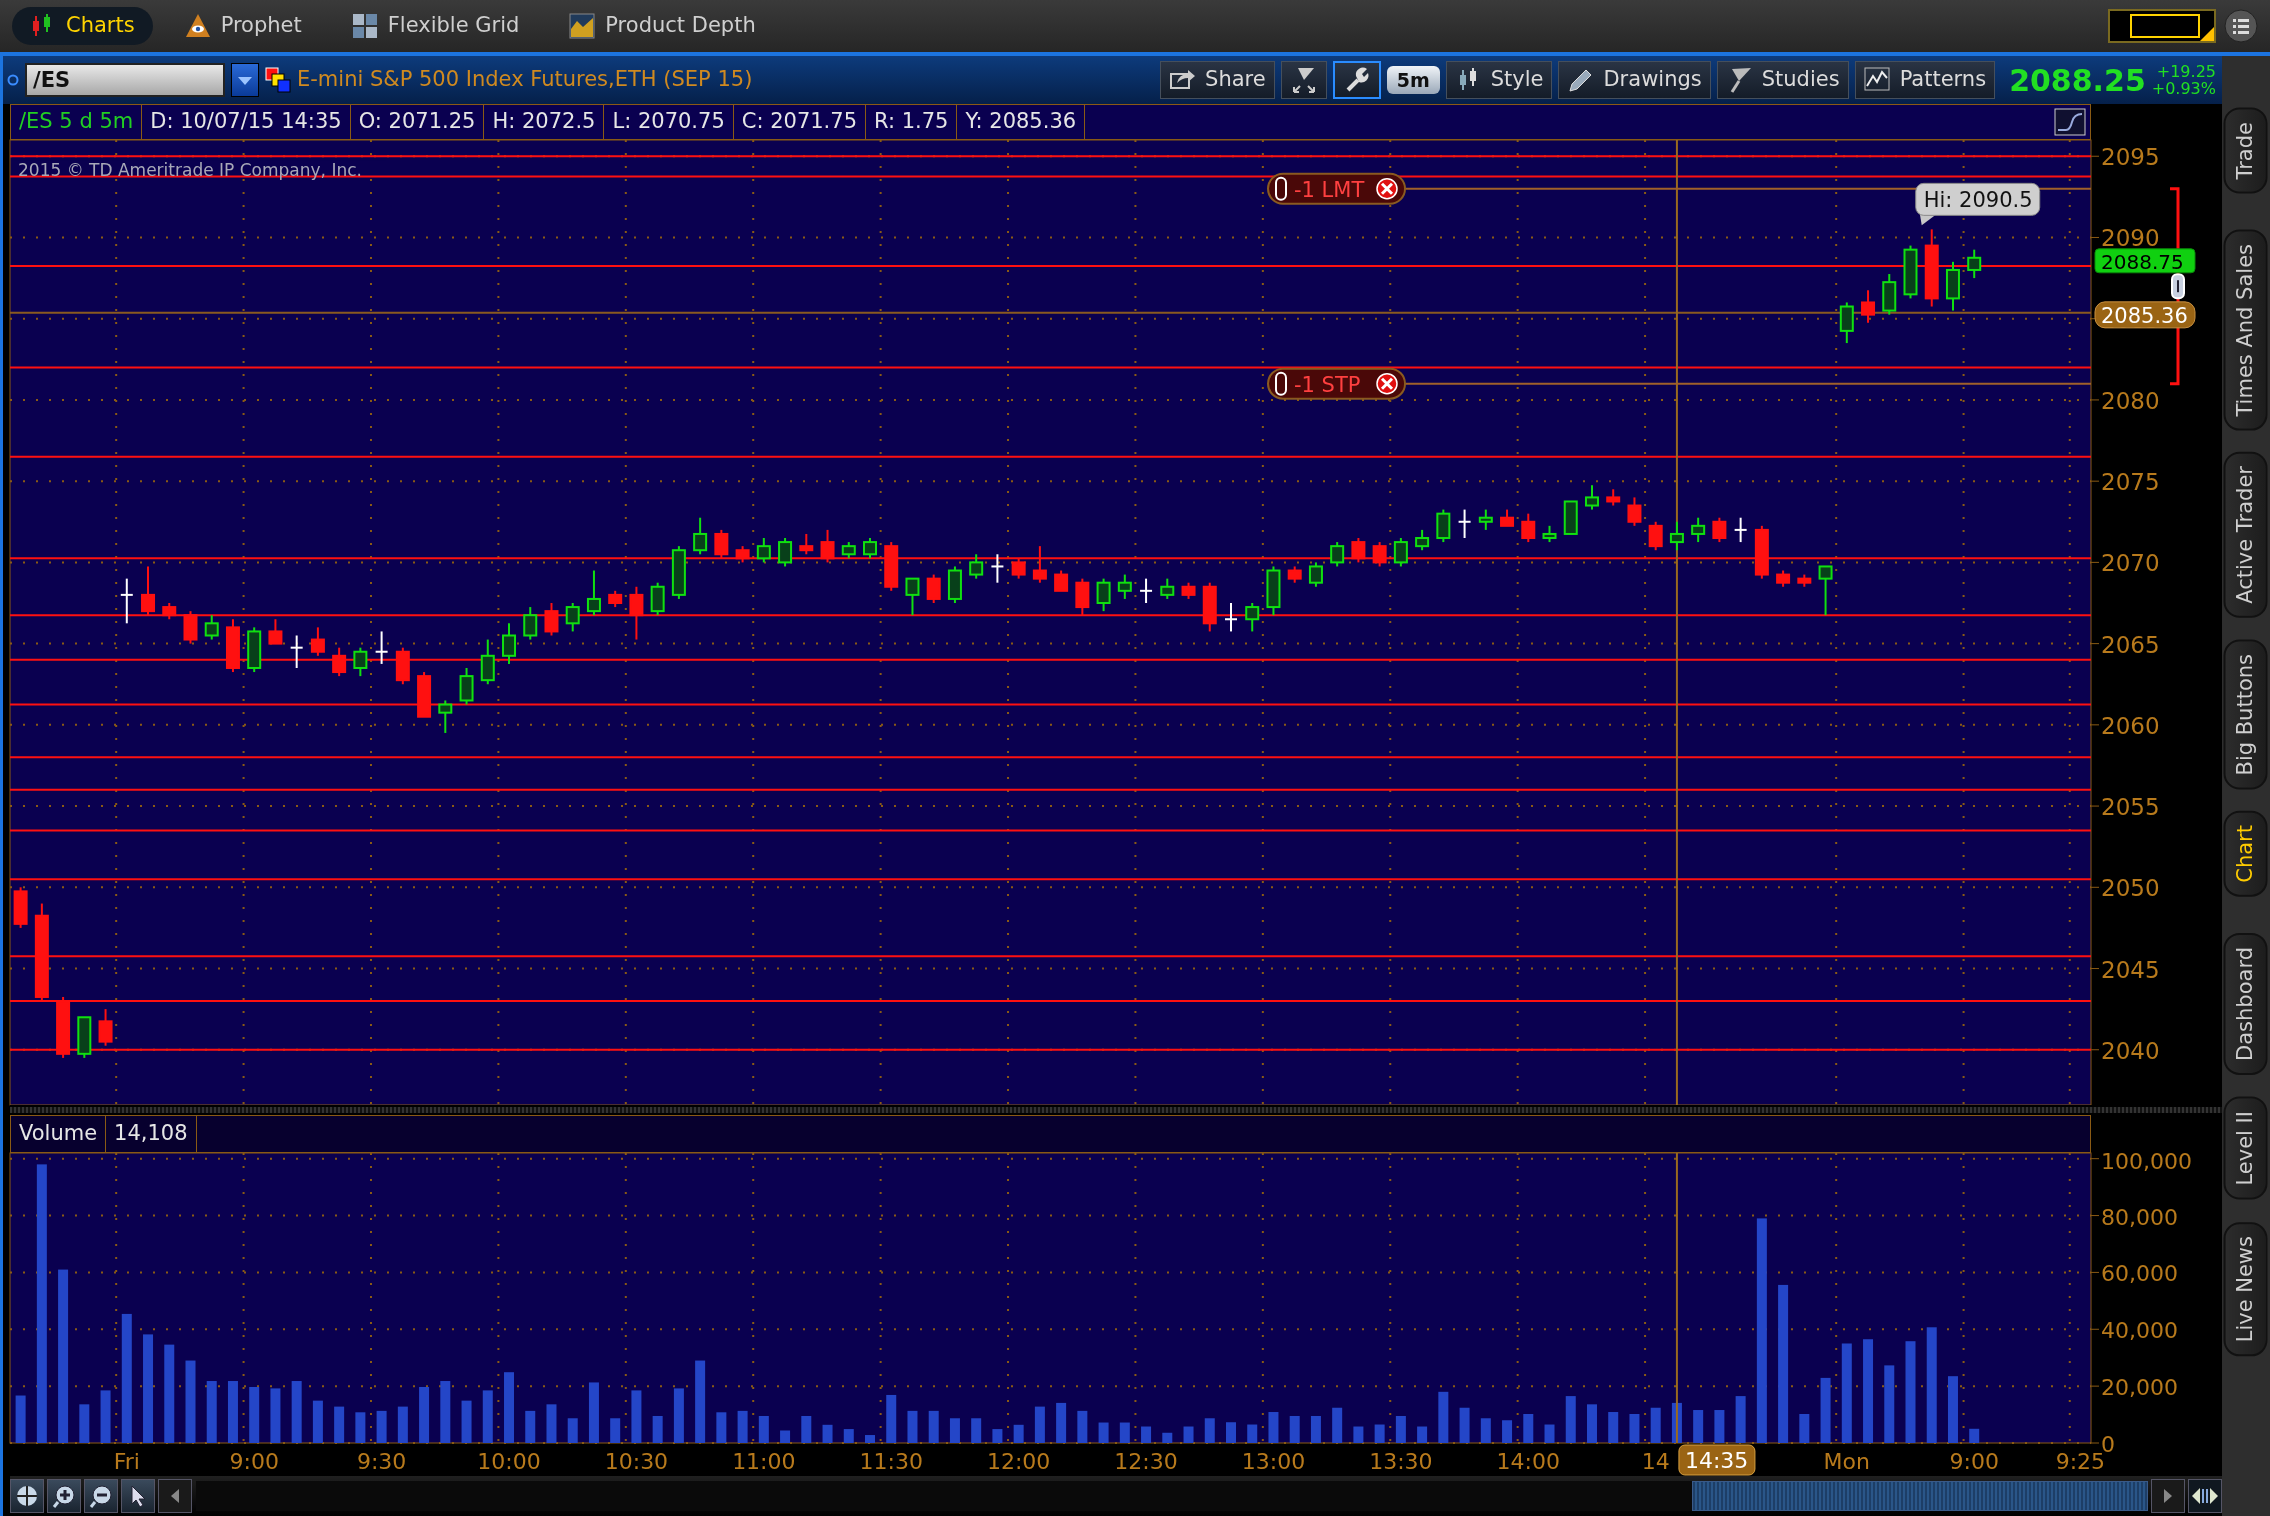 Image resolution: width=2270 pixels, height=1516 pixels. I want to click on axis-label: 20,000, so click(2139, 1388).